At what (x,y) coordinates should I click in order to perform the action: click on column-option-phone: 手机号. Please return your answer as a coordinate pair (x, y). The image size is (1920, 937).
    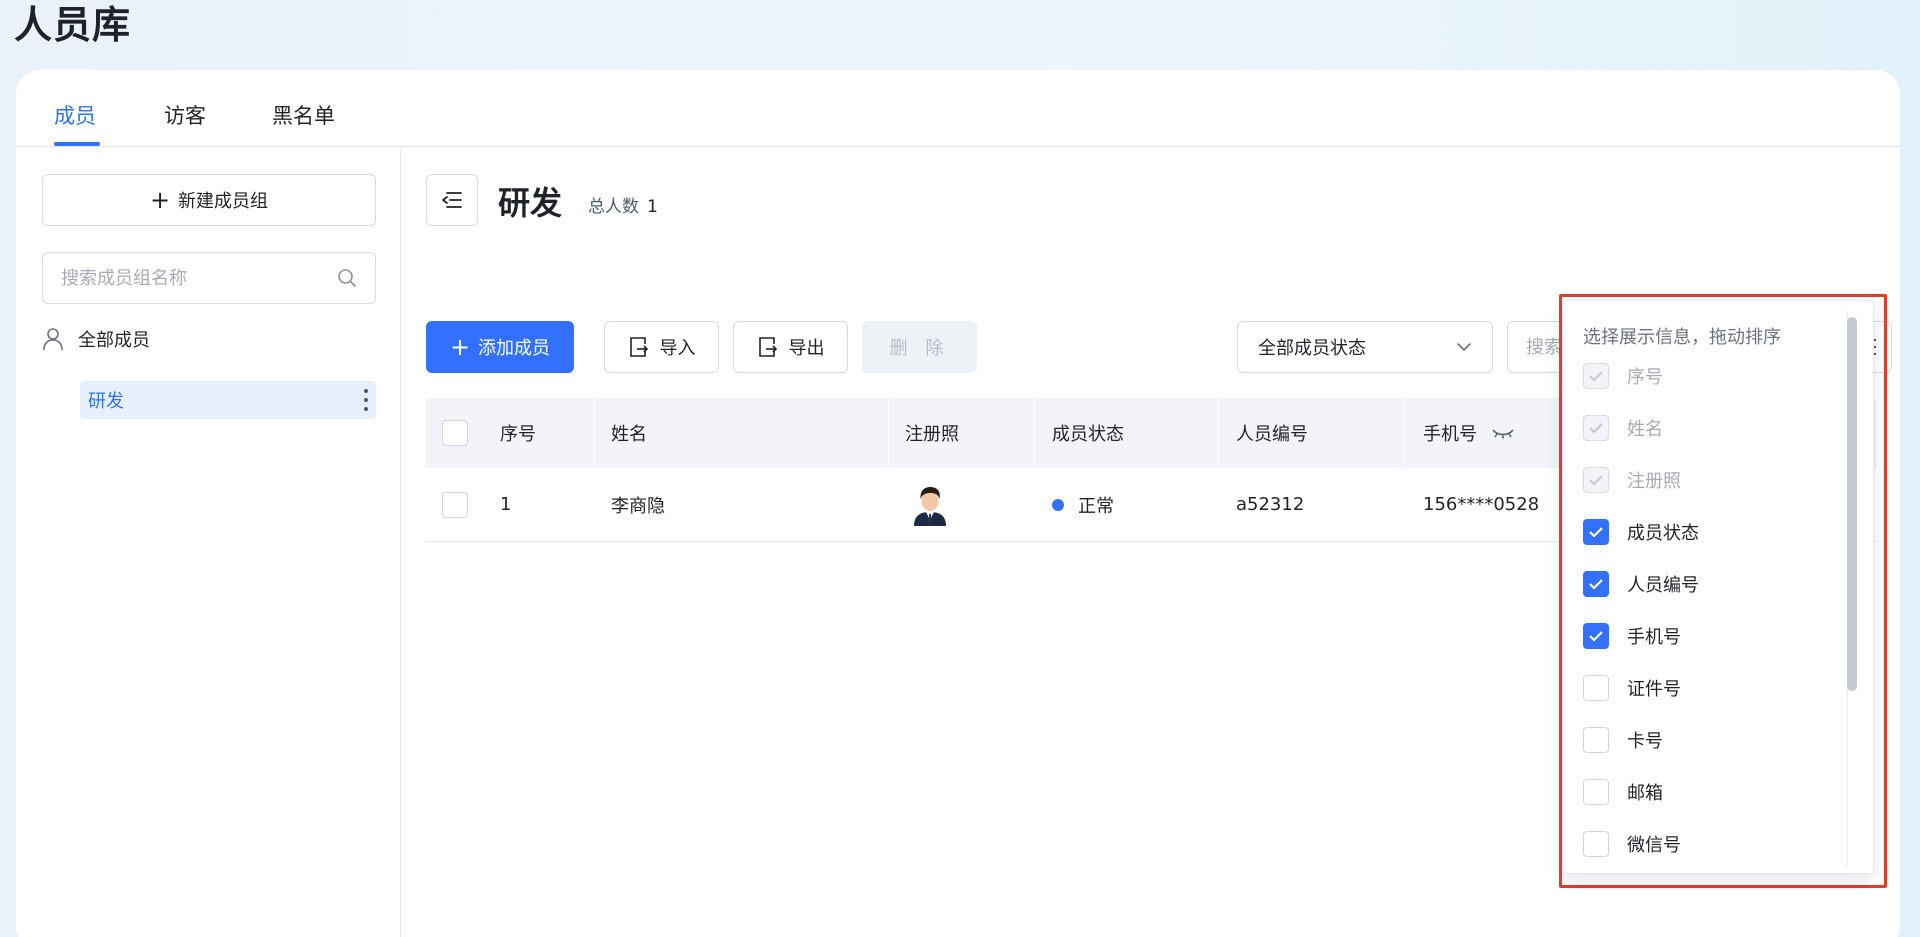
    Looking at the image, I should click on (1632, 636).